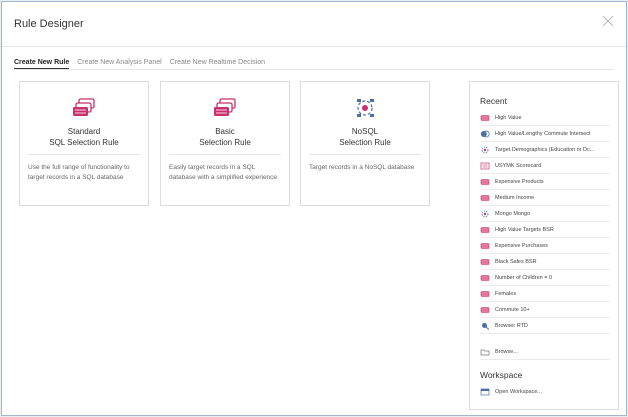 The width and height of the screenshot is (628, 417). I want to click on close-icon, so click(608, 21).